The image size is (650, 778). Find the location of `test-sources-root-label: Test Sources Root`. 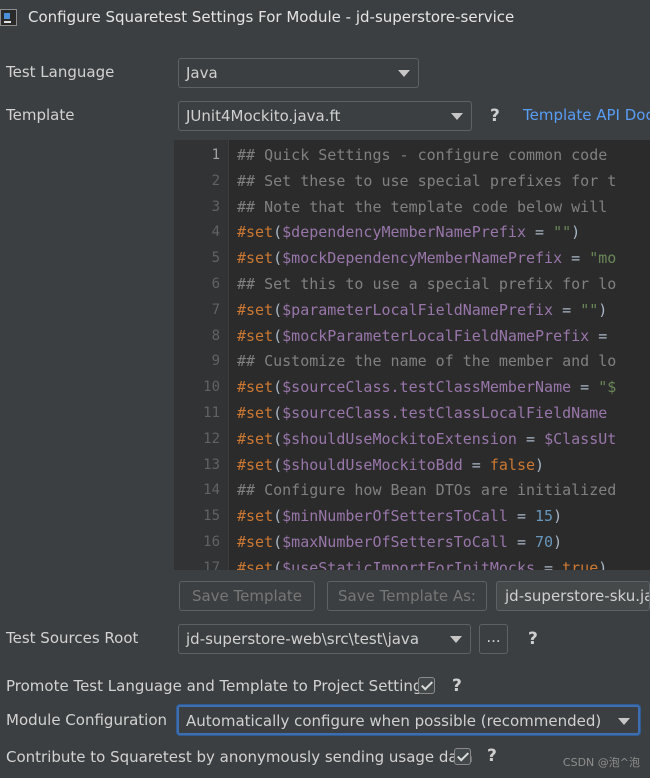

test-sources-root-label: Test Sources Root is located at coordinates (72, 638).